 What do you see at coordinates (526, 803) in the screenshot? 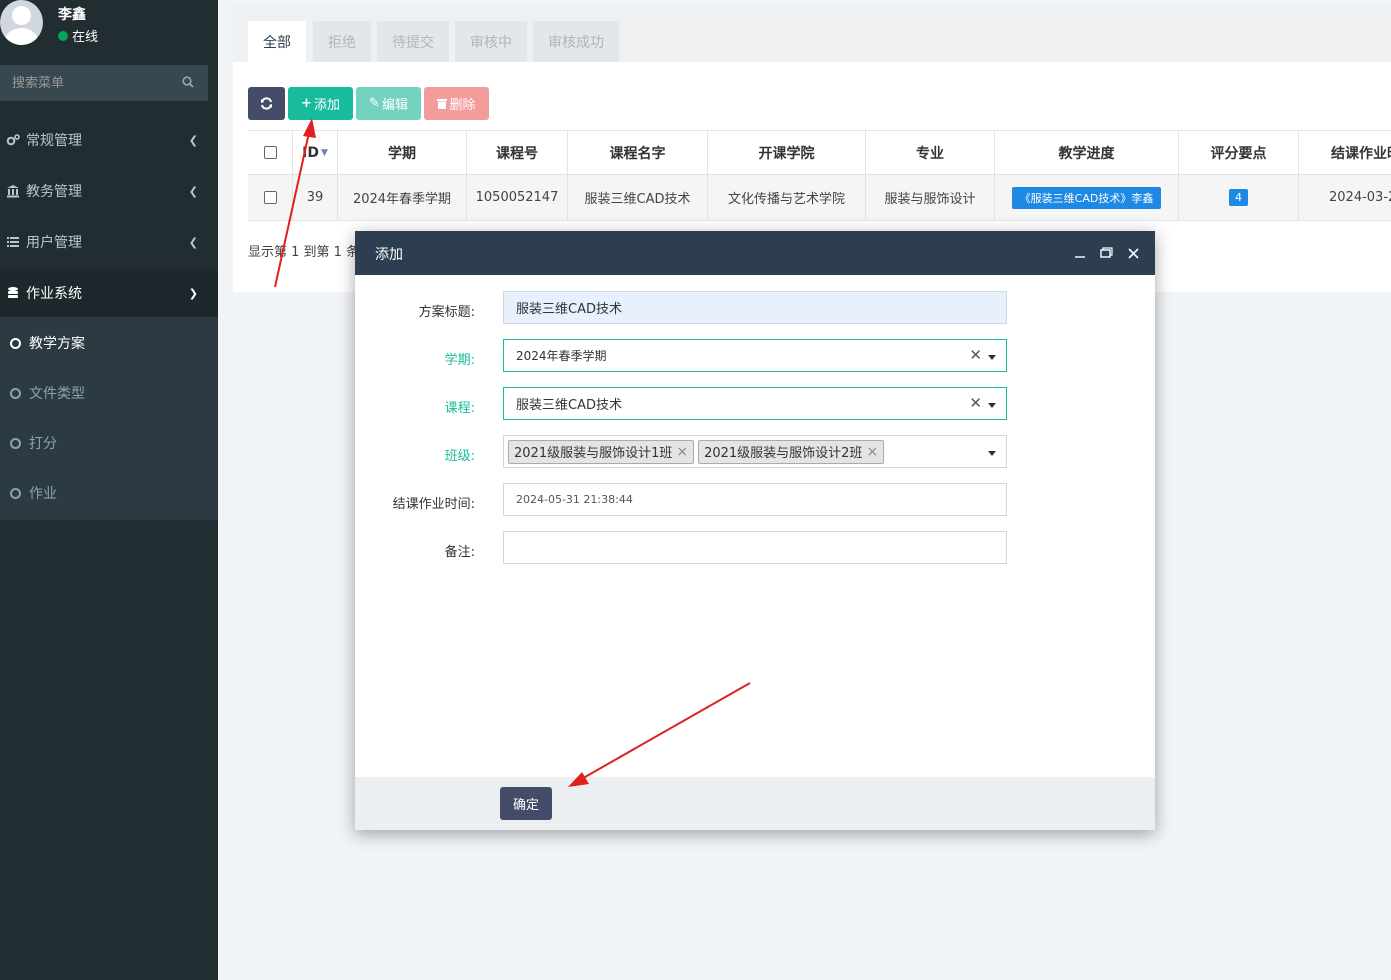
I see `confirm-button: 确定` at bounding box center [526, 803].